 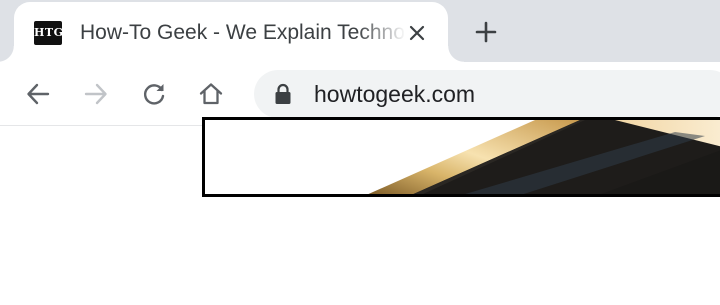 I want to click on address-bar: howtogeek.com, so click(x=487, y=94).